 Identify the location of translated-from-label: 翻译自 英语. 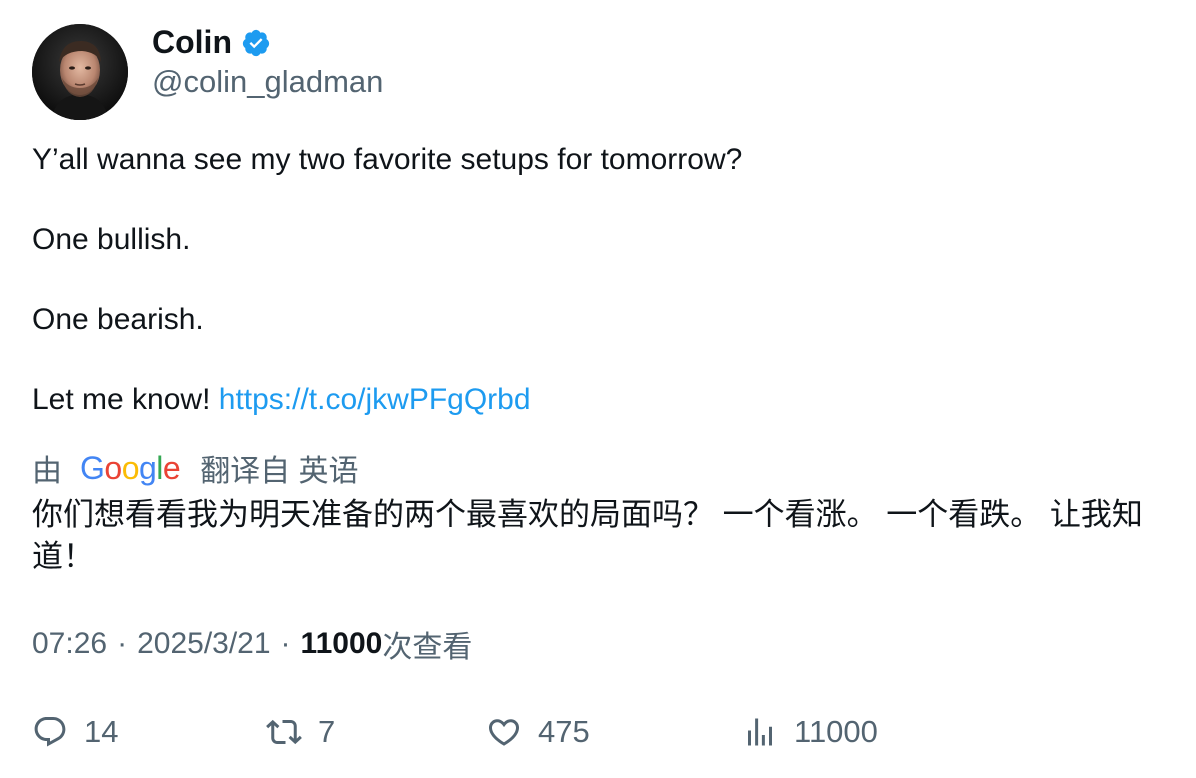
(279, 471).